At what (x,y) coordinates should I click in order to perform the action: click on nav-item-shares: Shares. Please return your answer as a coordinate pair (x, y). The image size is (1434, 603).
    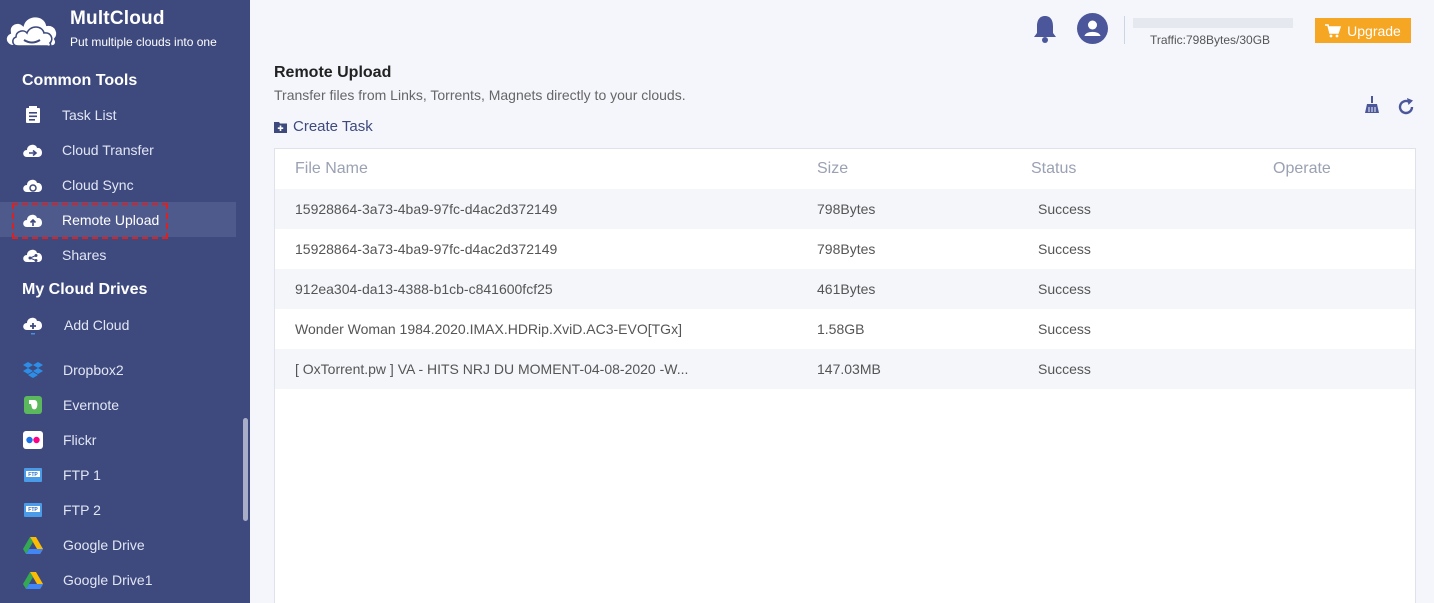
    Looking at the image, I should click on (118, 254).